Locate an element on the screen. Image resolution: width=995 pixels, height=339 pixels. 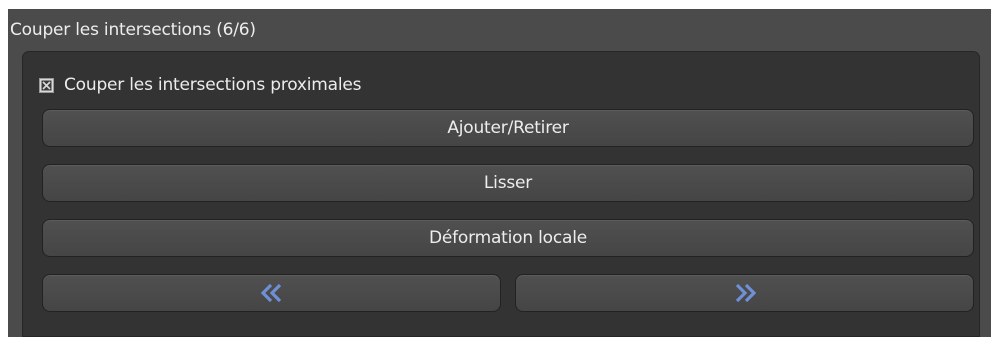
next-button is located at coordinates (744, 293).